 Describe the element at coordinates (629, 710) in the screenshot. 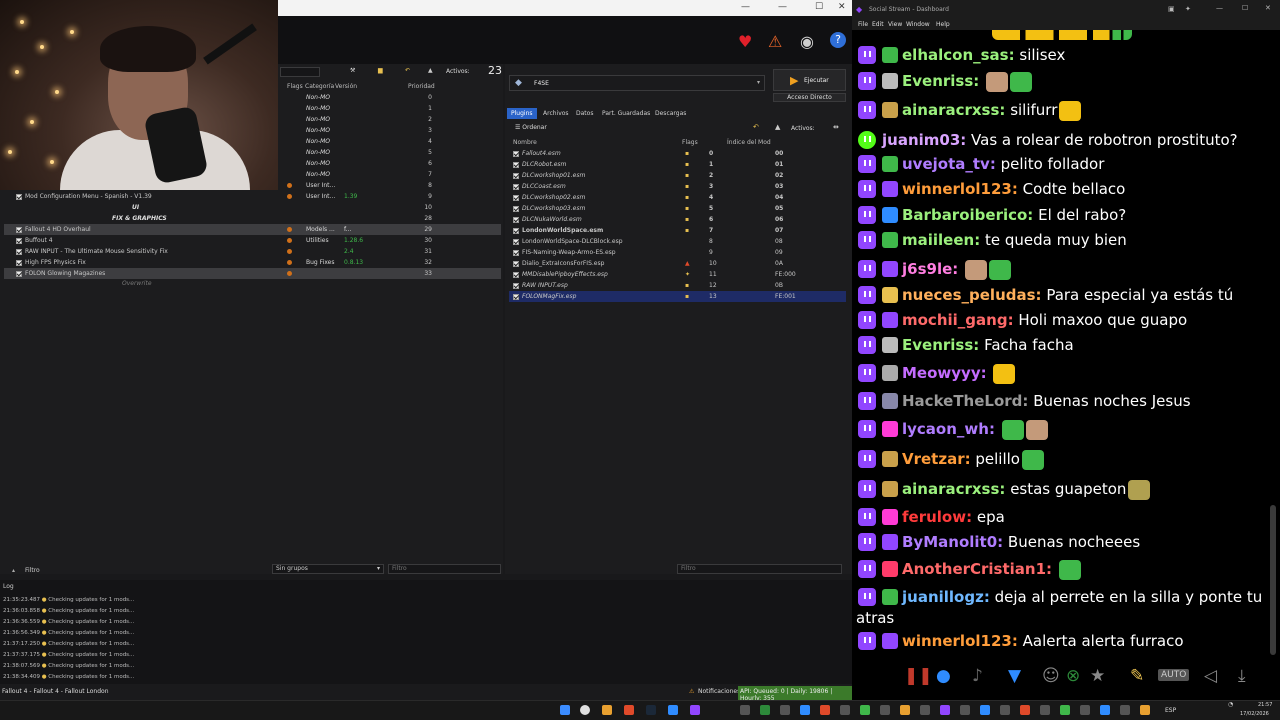

I see `brave-icon` at that location.